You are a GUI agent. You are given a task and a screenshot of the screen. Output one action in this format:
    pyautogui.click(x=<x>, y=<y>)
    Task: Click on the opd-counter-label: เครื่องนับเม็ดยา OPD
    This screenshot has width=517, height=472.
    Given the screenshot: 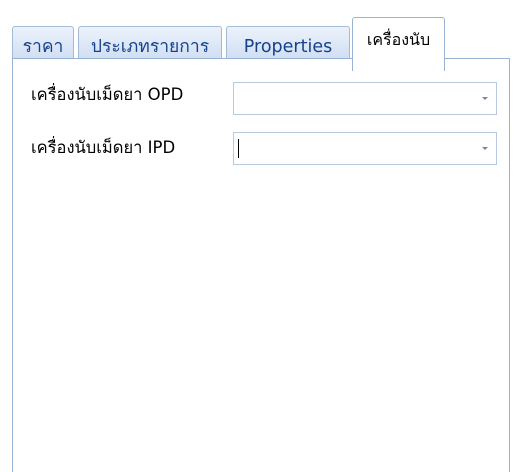 What is the action you would take?
    pyautogui.click(x=107, y=94)
    